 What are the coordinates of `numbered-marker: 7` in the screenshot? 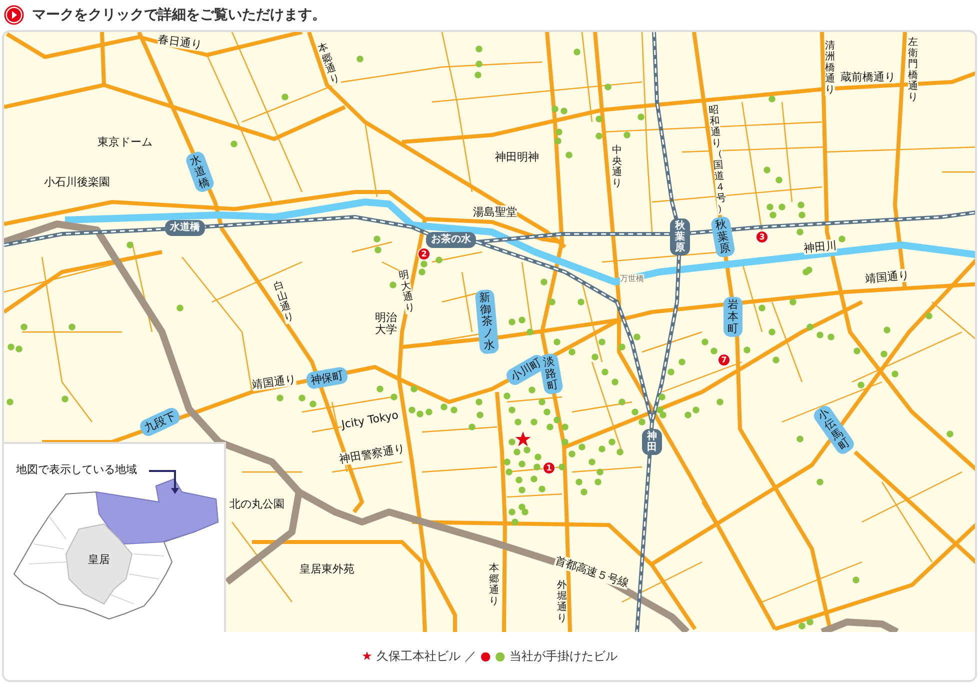 It's located at (724, 360).